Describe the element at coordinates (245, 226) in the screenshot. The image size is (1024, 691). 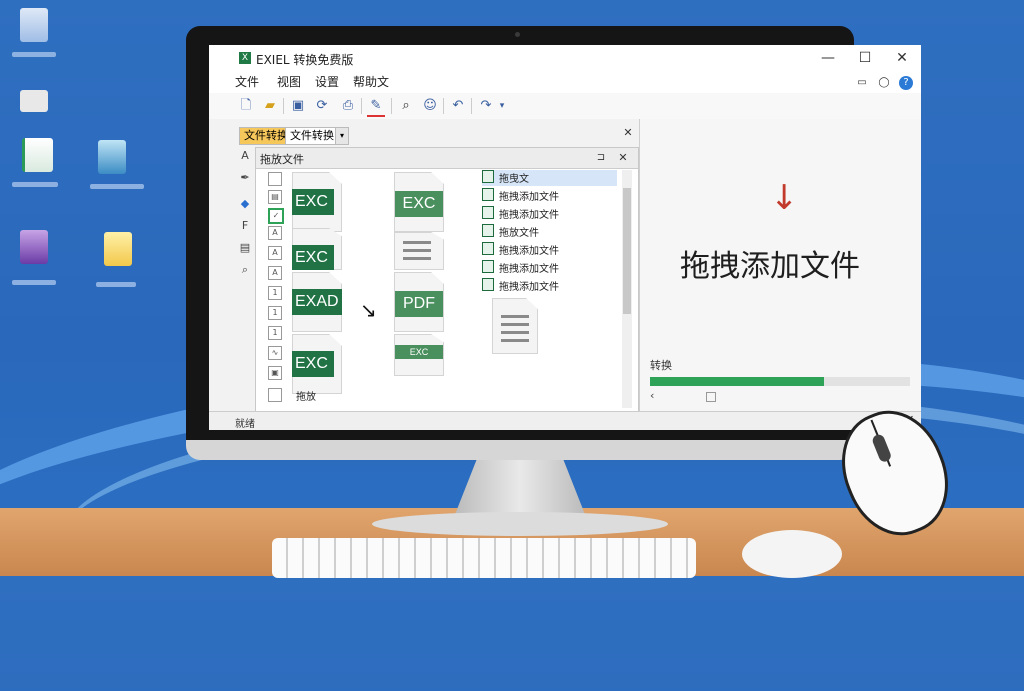
I see `format-icon: F` at that location.